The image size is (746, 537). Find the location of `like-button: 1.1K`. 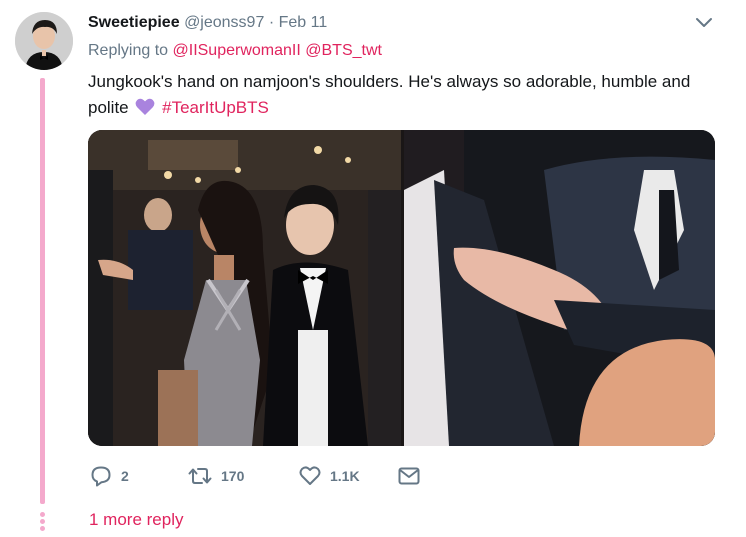

like-button: 1.1K is located at coordinates (348, 476).